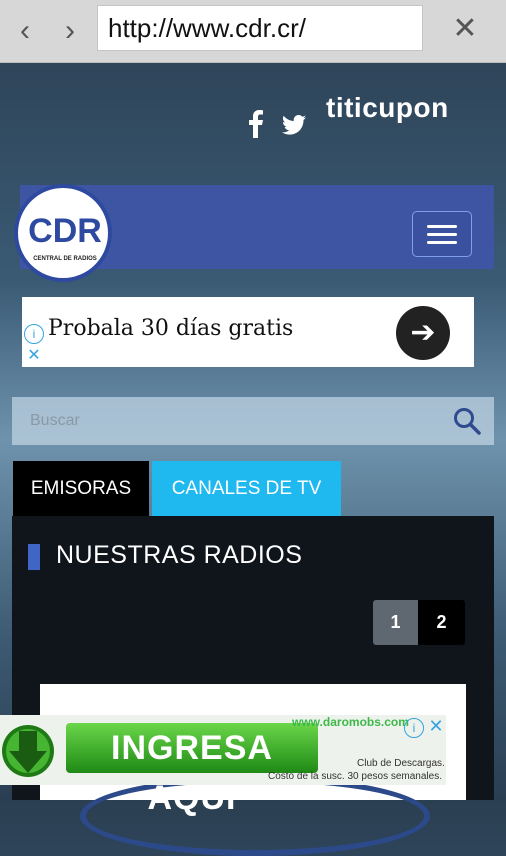 The image size is (506, 856). I want to click on ad-line-2: Costo de la susc. 30 pesos semanales., so click(355, 776).